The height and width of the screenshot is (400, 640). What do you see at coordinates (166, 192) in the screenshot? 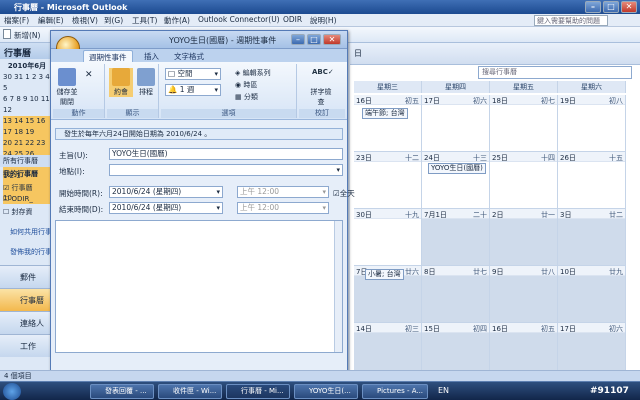
I see `start-date-field: 2010/6/24 (星期四)` at bounding box center [166, 192].